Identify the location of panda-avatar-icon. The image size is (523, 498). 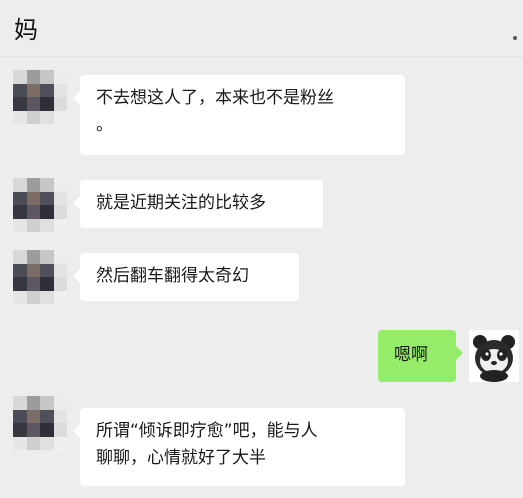
(494, 356).